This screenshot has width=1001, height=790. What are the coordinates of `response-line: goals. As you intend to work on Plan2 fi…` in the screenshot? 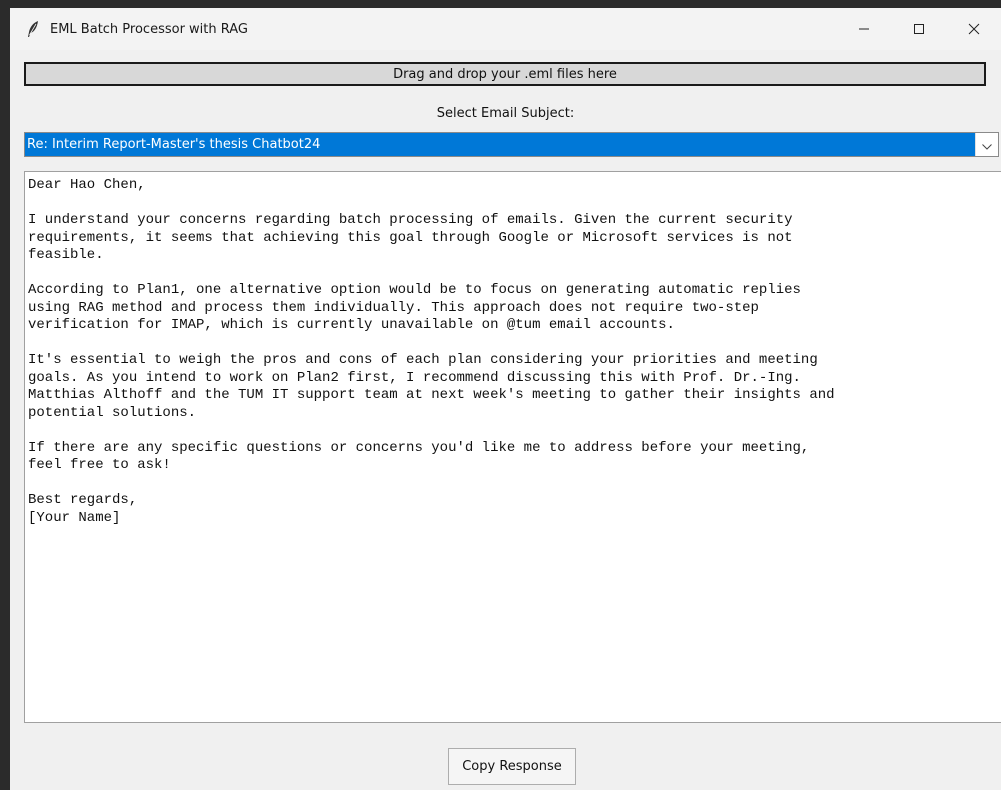 It's located at (414, 377).